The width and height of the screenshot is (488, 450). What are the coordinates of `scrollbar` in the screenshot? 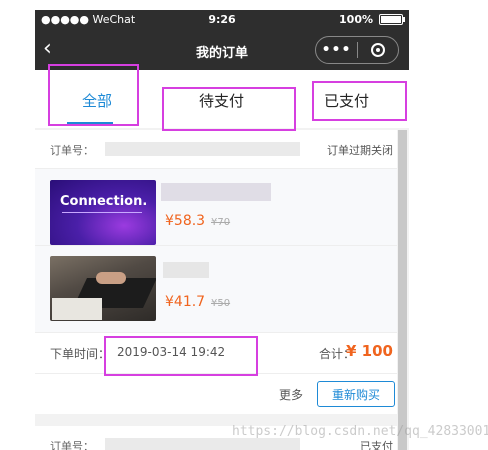 It's located at (402, 290).